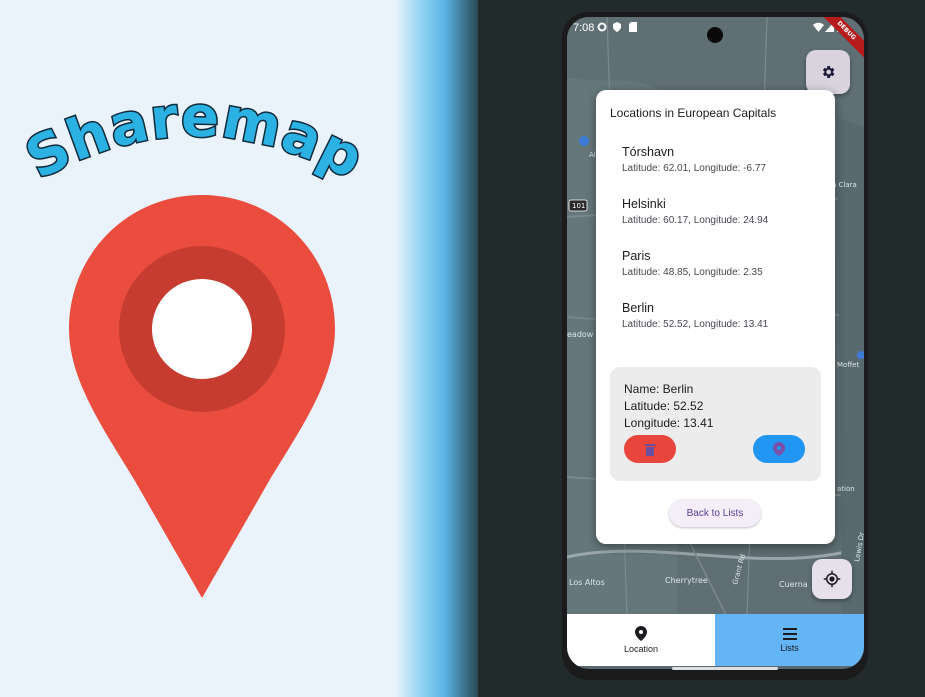 Image resolution: width=925 pixels, height=697 pixels. What do you see at coordinates (641, 649) in the screenshot?
I see `nav-label-location: Location` at bounding box center [641, 649].